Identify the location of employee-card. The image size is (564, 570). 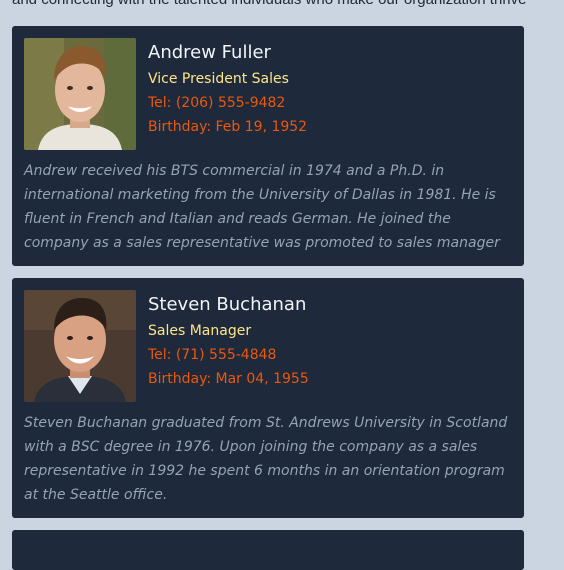
(268, 550).